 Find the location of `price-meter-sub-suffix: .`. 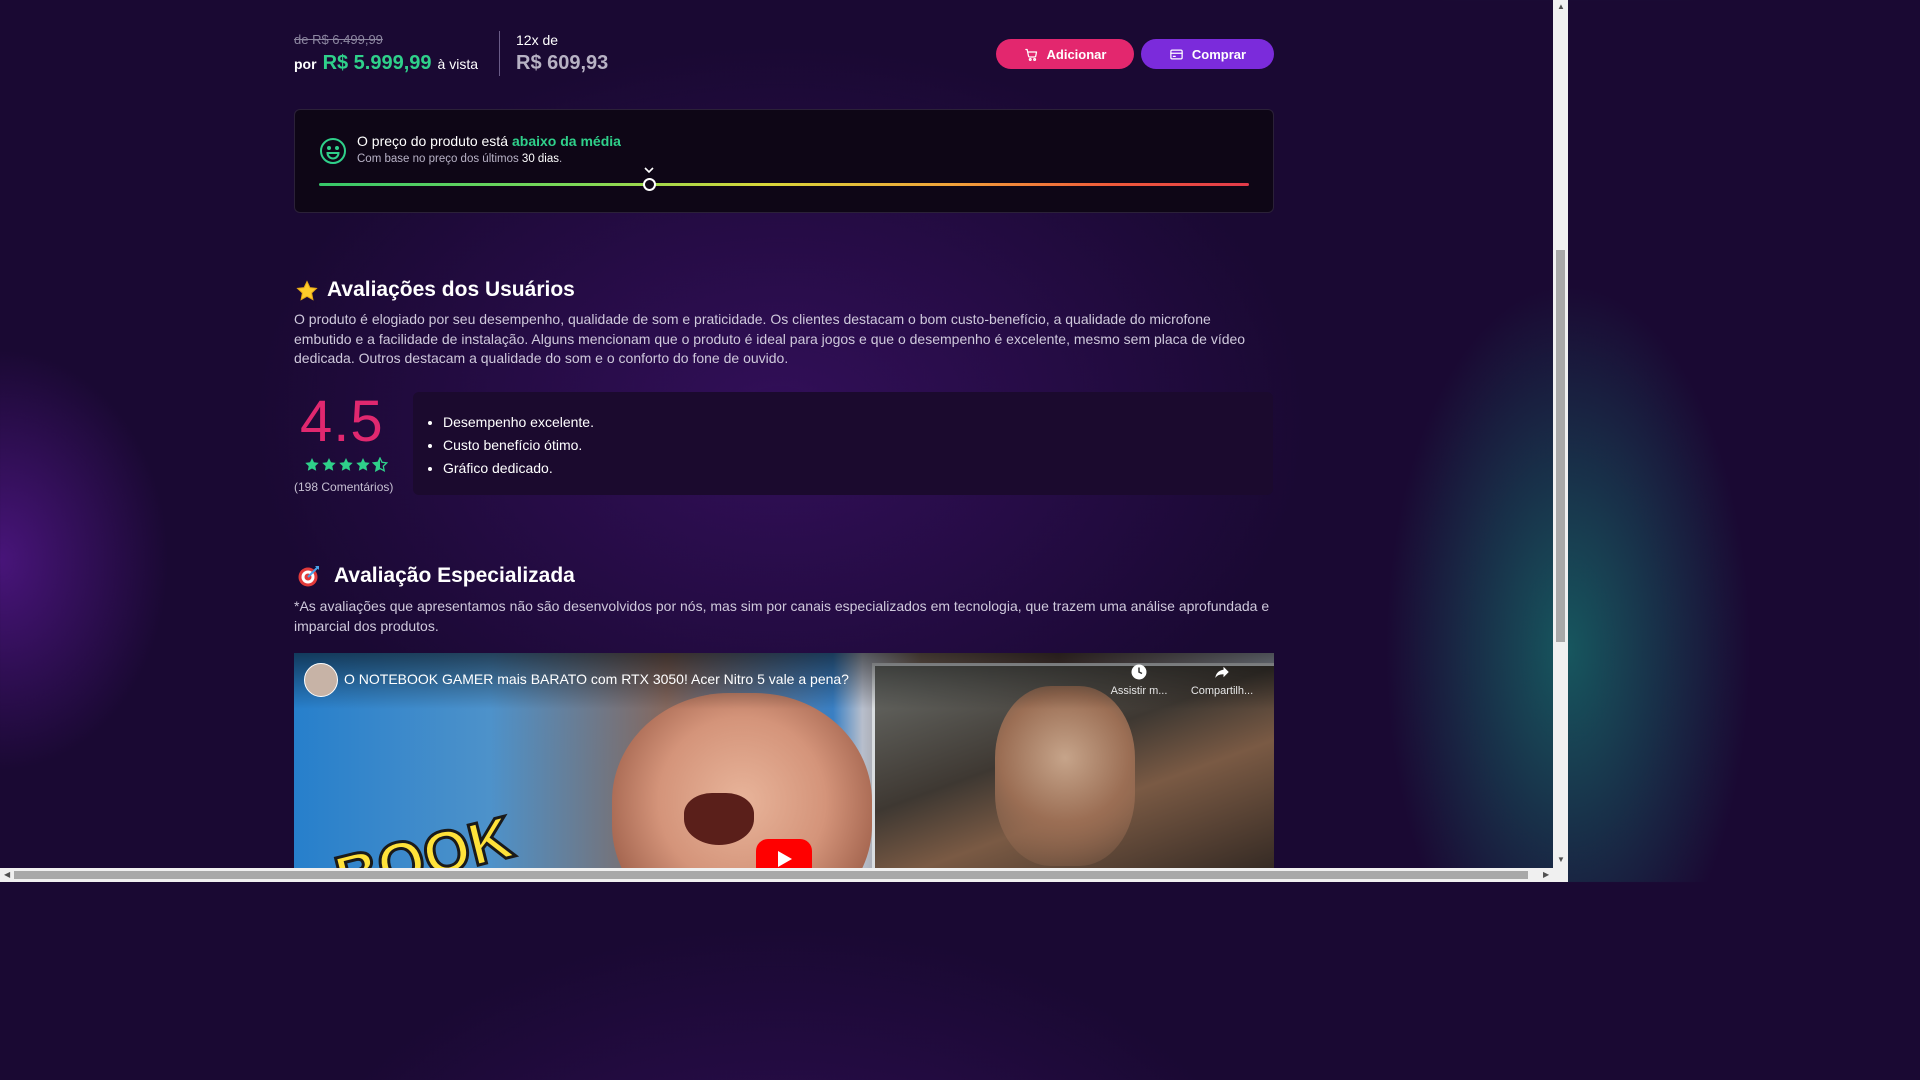

price-meter-sub-suffix: . is located at coordinates (561, 159).